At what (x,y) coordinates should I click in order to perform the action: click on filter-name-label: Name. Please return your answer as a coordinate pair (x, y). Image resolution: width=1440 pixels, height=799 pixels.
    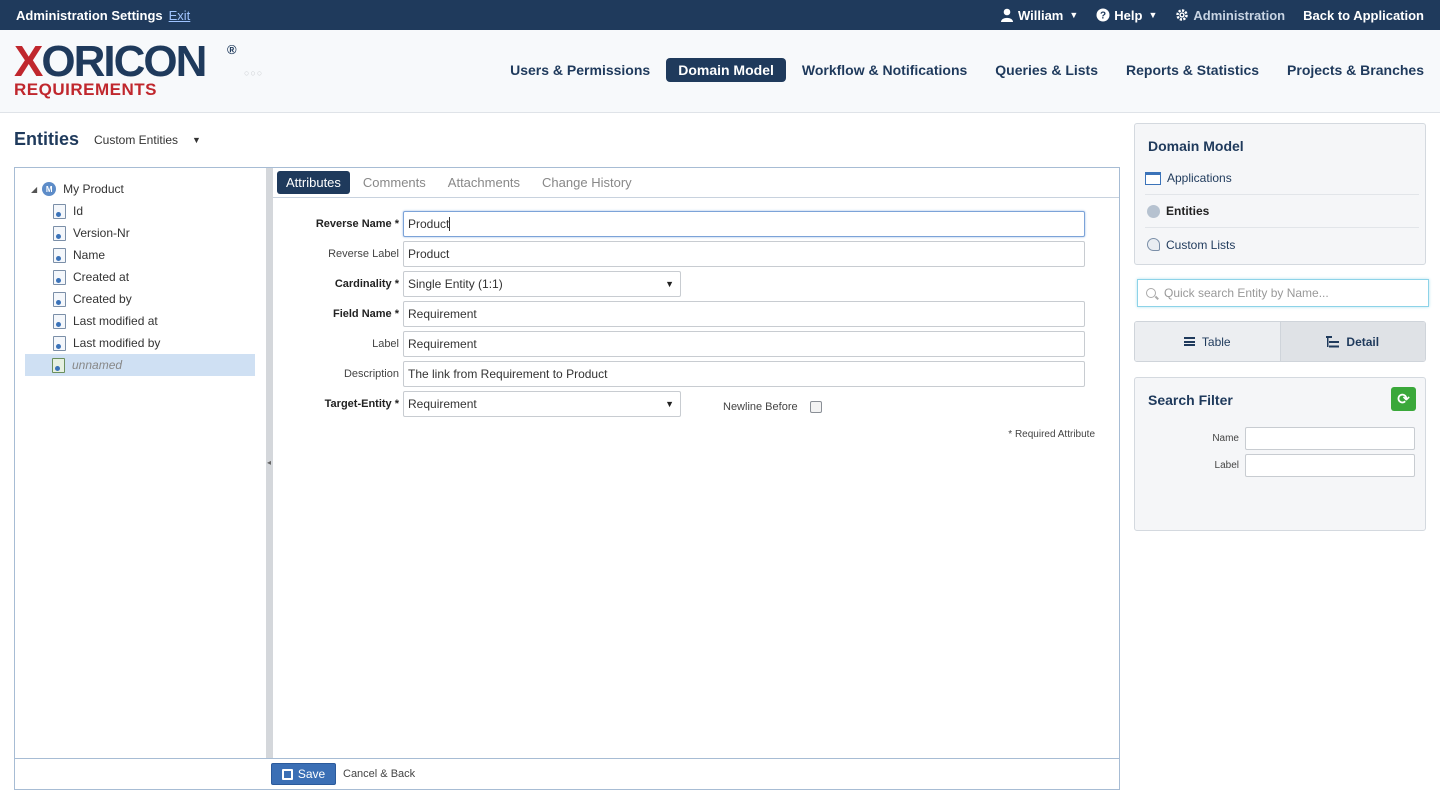
    Looking at the image, I should click on (1225, 438).